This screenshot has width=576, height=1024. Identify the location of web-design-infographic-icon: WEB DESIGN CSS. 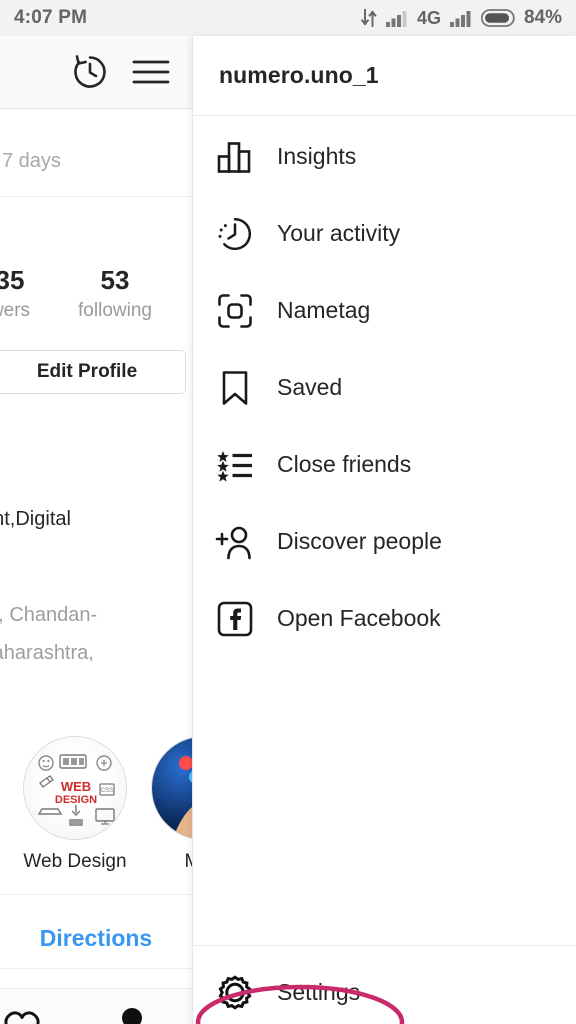
(75, 788).